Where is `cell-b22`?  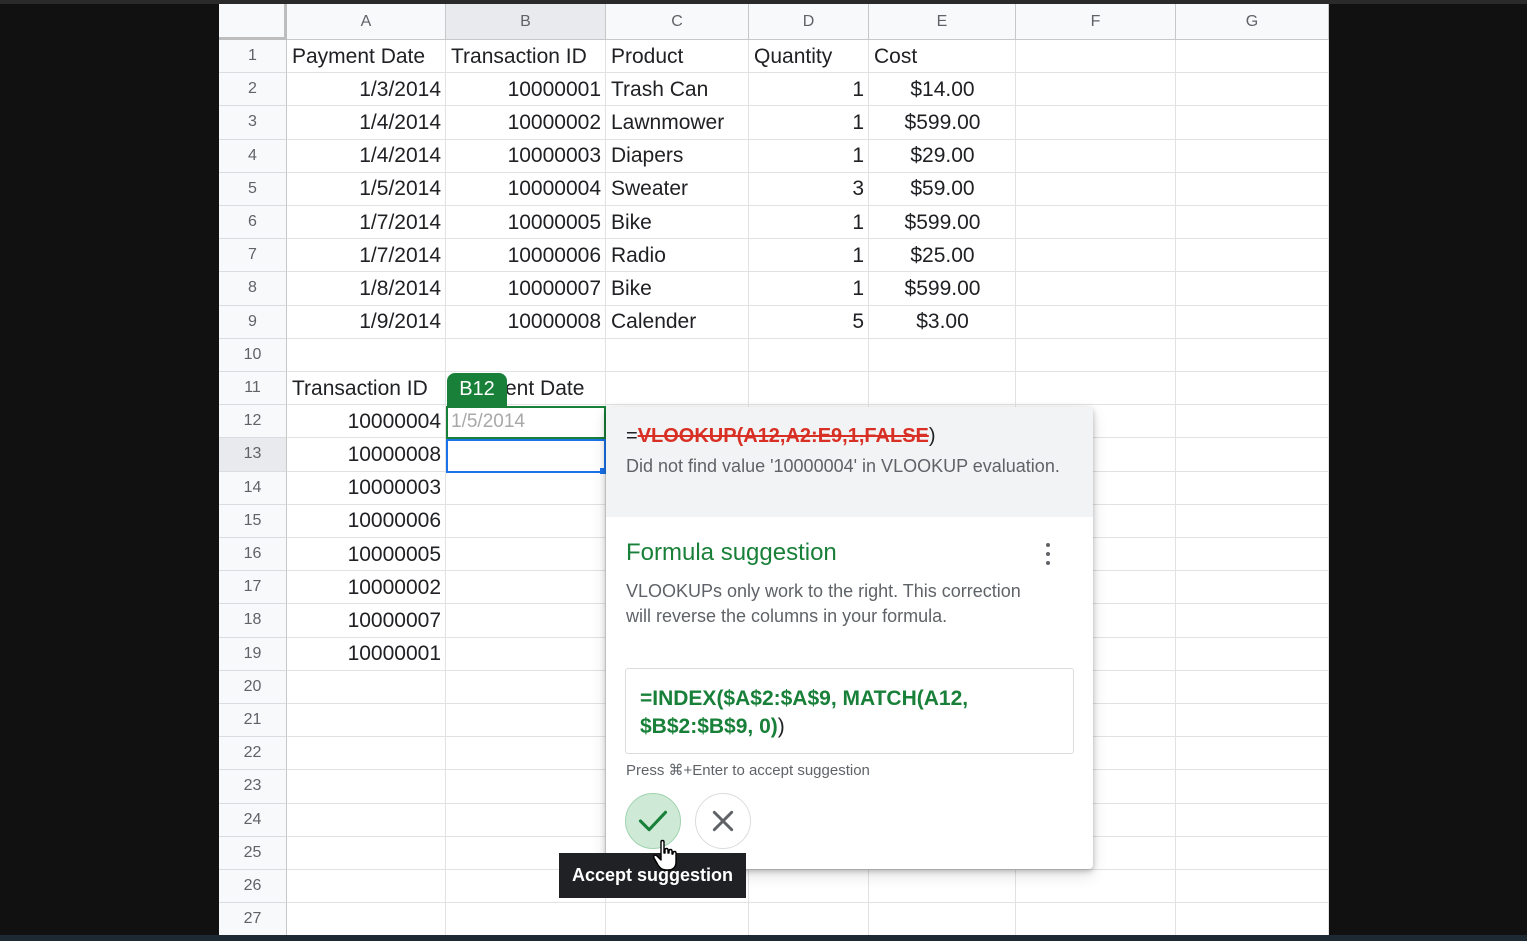
cell-b22 is located at coordinates (526, 754).